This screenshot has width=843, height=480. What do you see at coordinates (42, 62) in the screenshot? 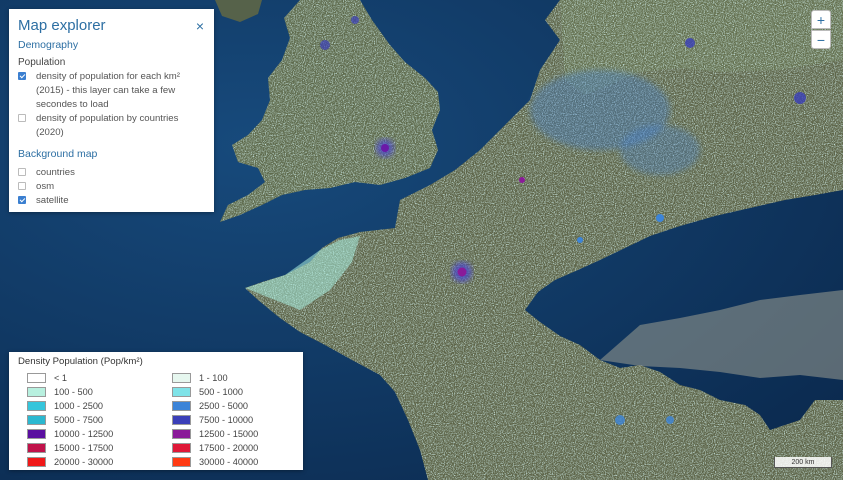
I see `population-heading: Population` at bounding box center [42, 62].